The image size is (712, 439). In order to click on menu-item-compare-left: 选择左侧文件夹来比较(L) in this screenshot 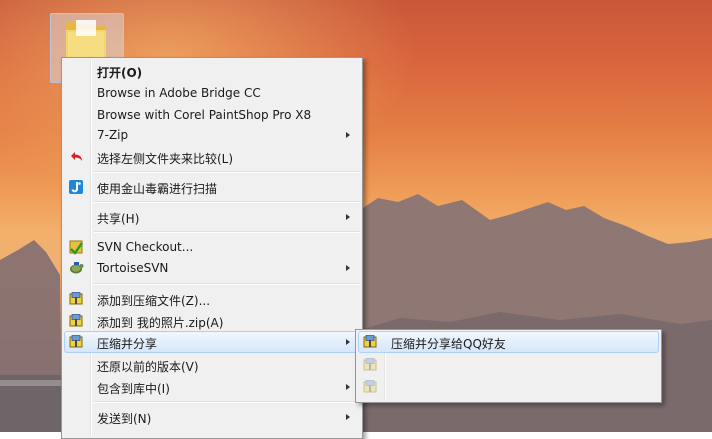, I will do `click(212, 157)`.